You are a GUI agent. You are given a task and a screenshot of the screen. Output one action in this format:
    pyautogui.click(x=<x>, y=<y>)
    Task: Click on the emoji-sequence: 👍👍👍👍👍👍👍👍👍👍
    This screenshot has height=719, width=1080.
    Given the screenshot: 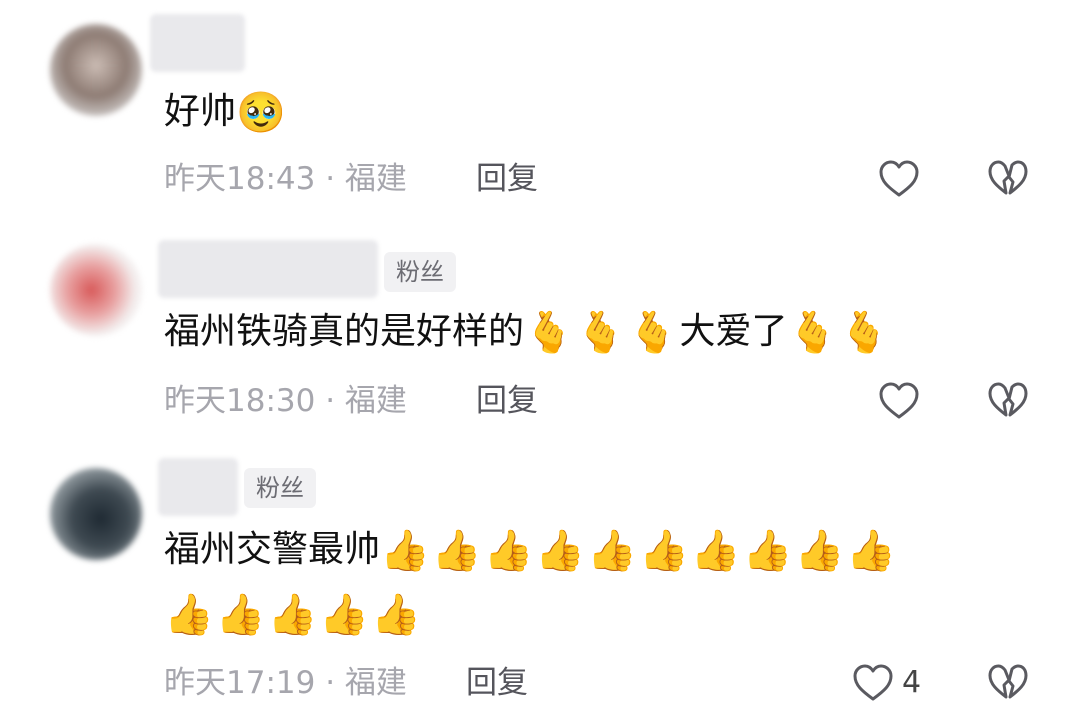 What is the action you would take?
    pyautogui.click(x=639, y=551)
    